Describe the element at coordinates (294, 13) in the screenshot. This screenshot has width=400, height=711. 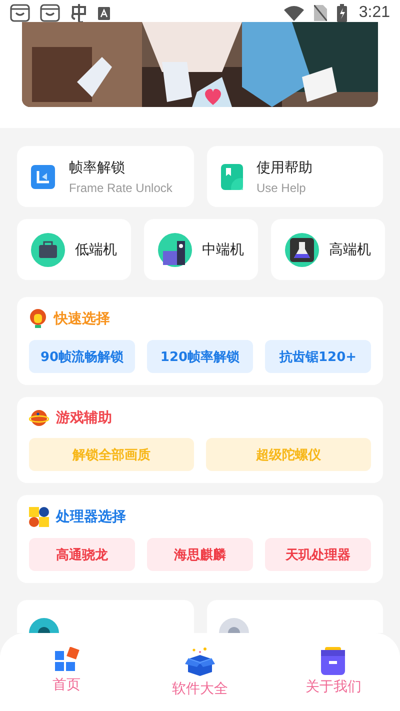
I see `wifi-icon` at that location.